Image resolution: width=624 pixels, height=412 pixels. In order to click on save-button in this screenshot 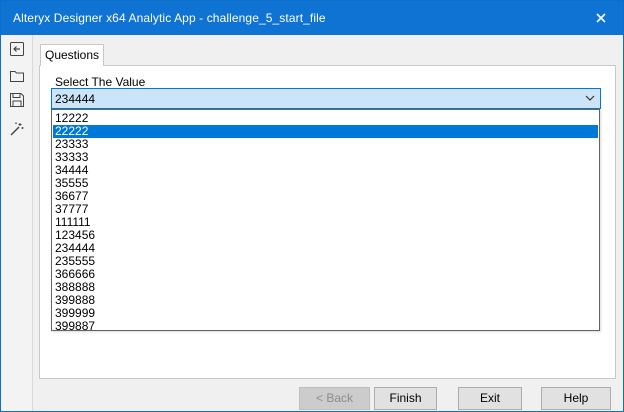, I will do `click(17, 100)`.